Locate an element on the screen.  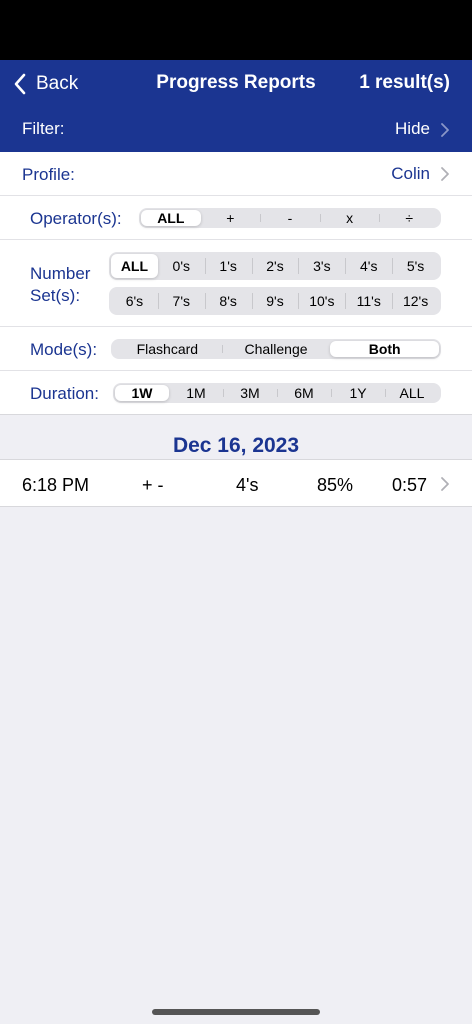
results-date-header: Dec 16, 2023 is located at coordinates (236, 445).